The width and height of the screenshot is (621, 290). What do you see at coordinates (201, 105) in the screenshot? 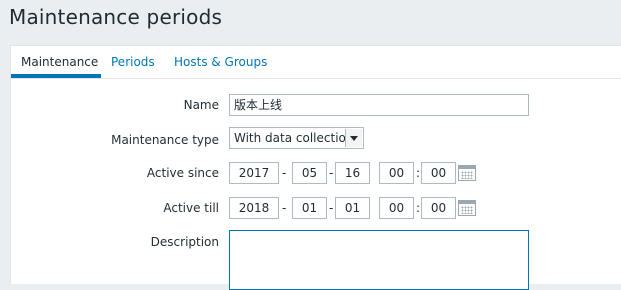
I see `name-label: Name` at bounding box center [201, 105].